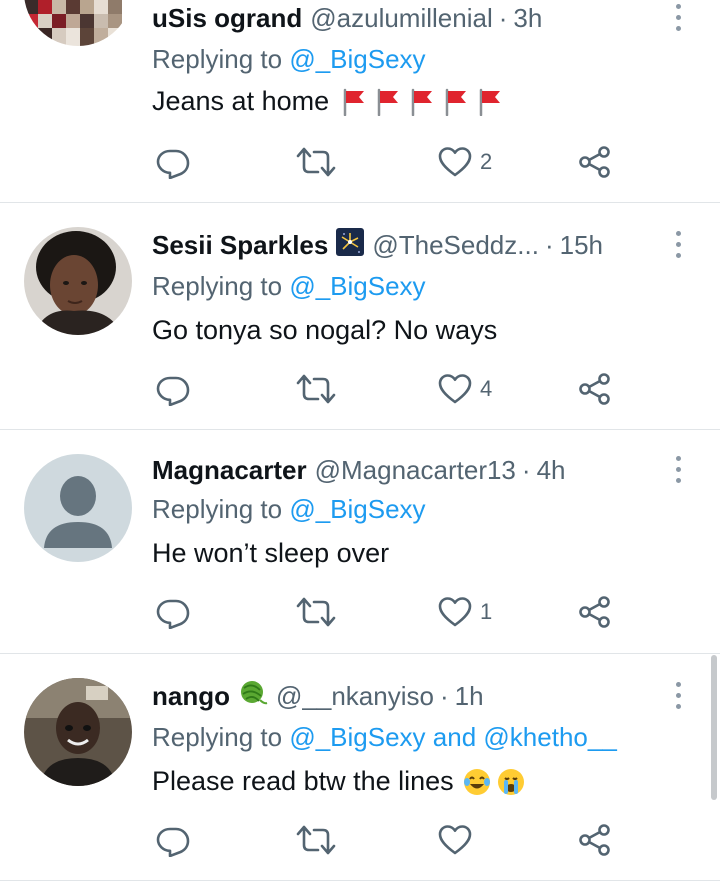 Image resolution: width=720 pixels, height=885 pixels. Describe the element at coordinates (355, 696) in the screenshot. I see `user-handle: @__nkanyiso` at that location.